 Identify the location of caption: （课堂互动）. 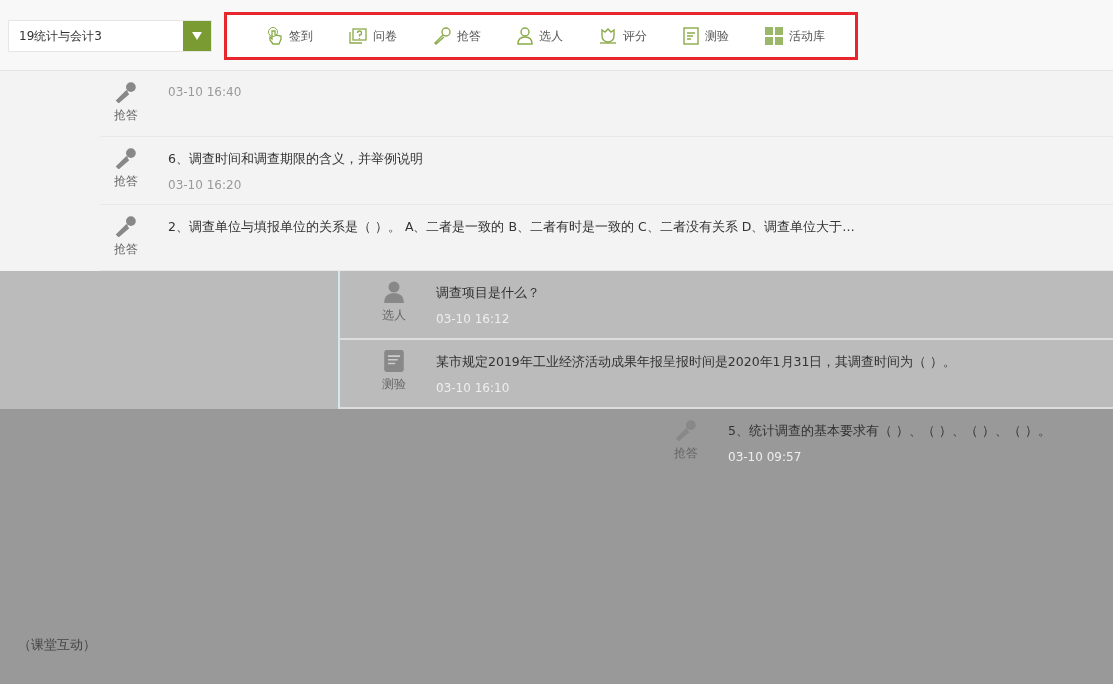
(556, 660).